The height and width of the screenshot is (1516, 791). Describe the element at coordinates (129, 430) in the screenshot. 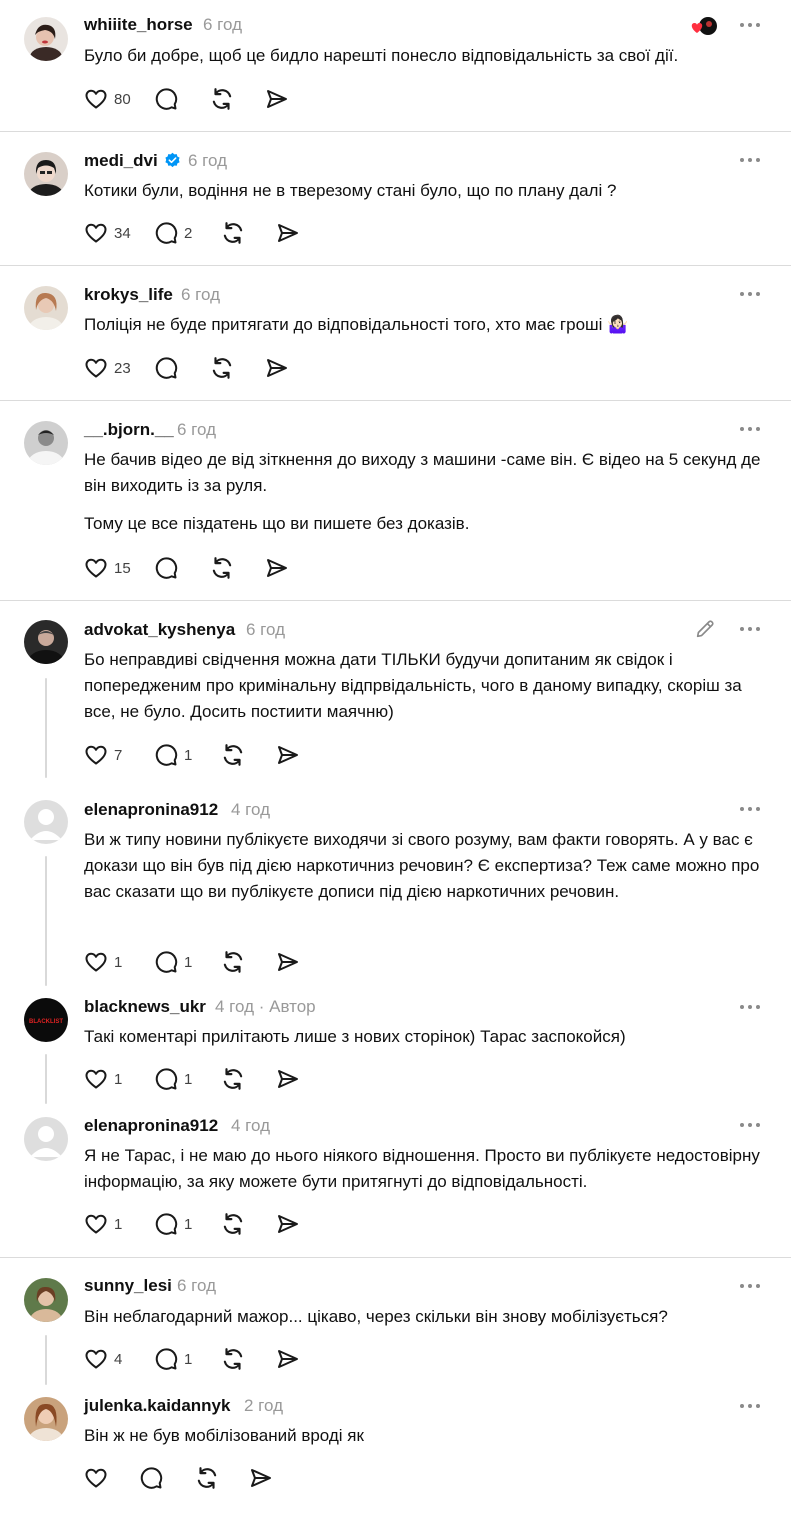

I see `username: __.bjorn.__` at that location.